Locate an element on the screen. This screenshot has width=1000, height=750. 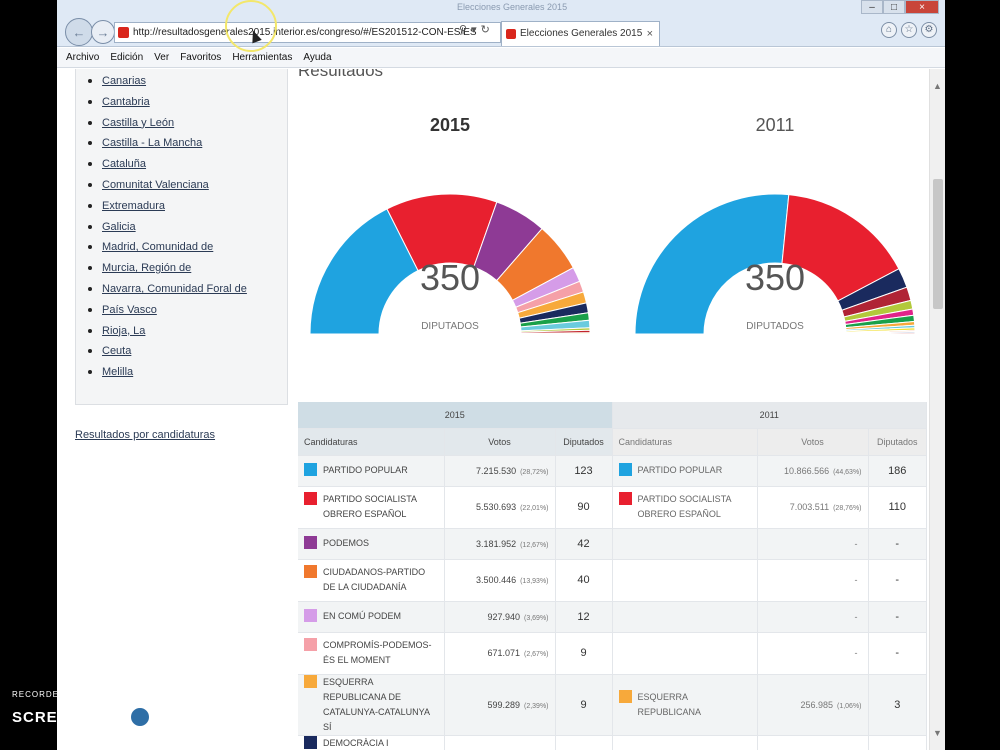
forward-button: → is located at coordinates (103, 32).